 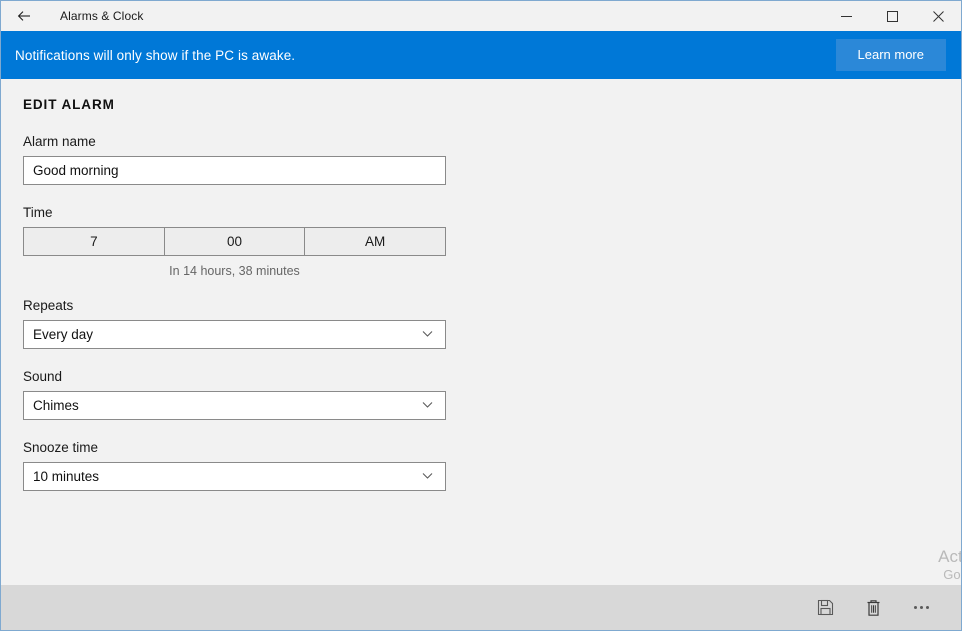 I want to click on close-icon, so click(x=938, y=16).